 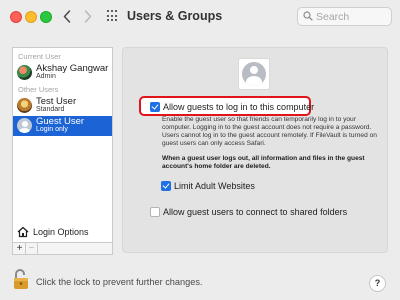 What do you see at coordinates (24, 125) in the screenshot?
I see `guest-avatar` at bounding box center [24, 125].